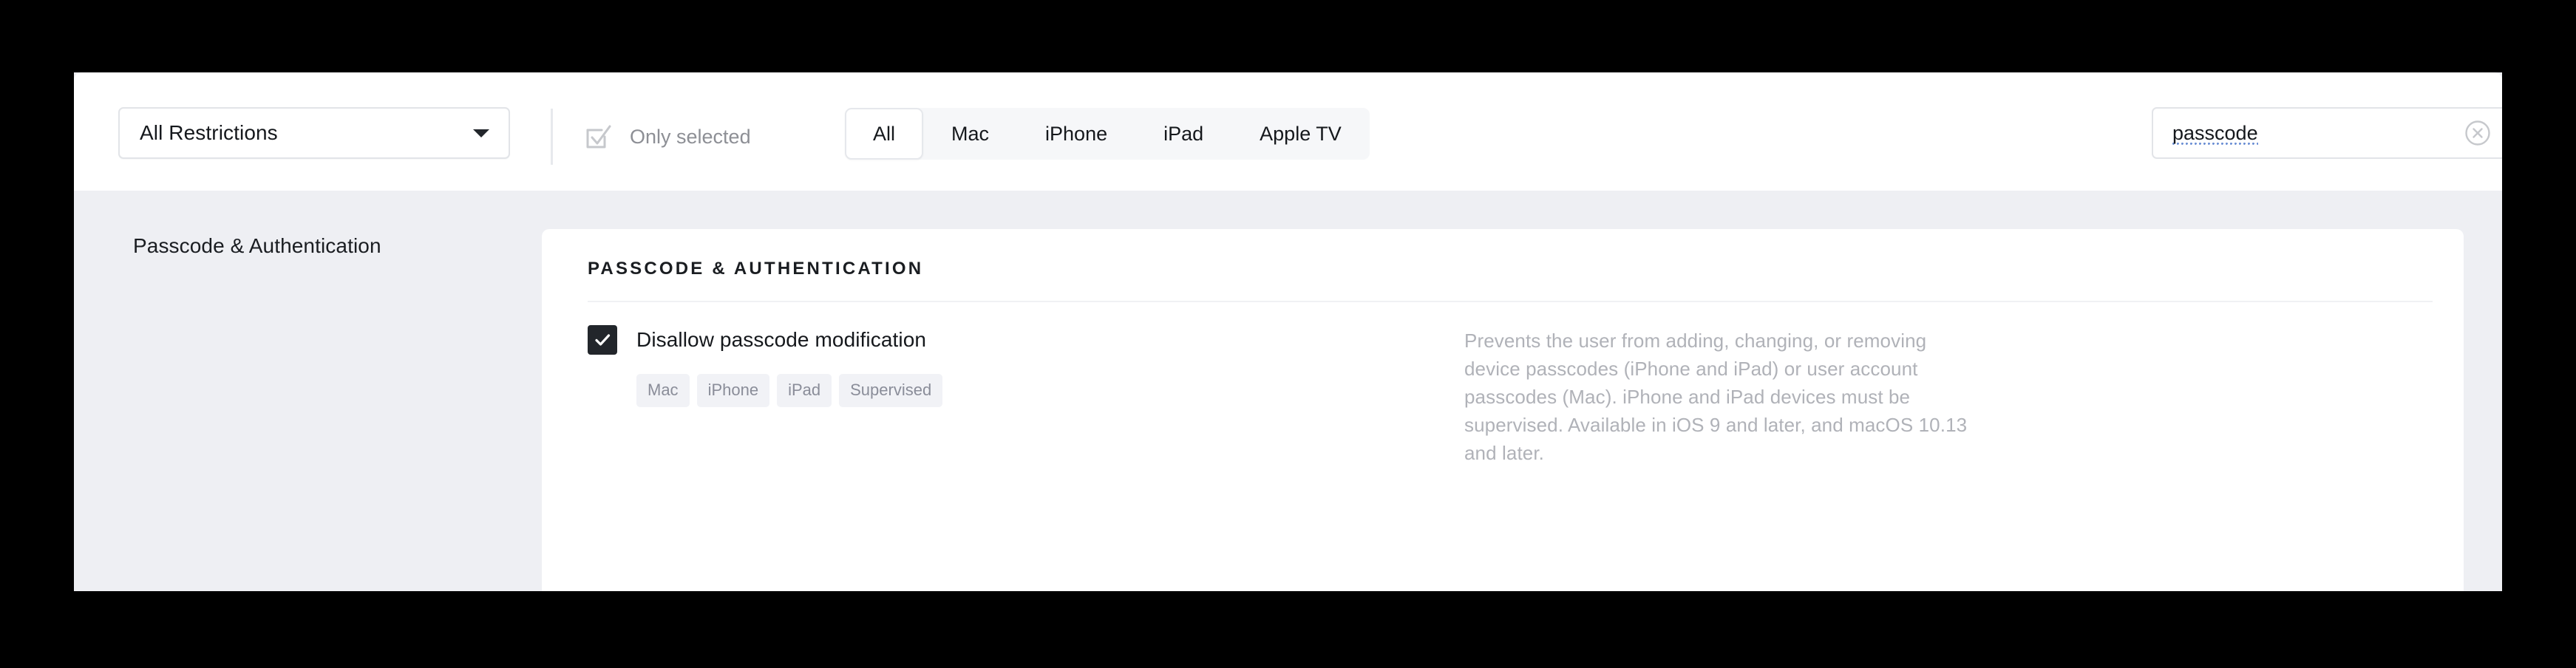 The height and width of the screenshot is (668, 2576). Describe the element at coordinates (733, 390) in the screenshot. I see `tag-iphone: iPhone` at that location.